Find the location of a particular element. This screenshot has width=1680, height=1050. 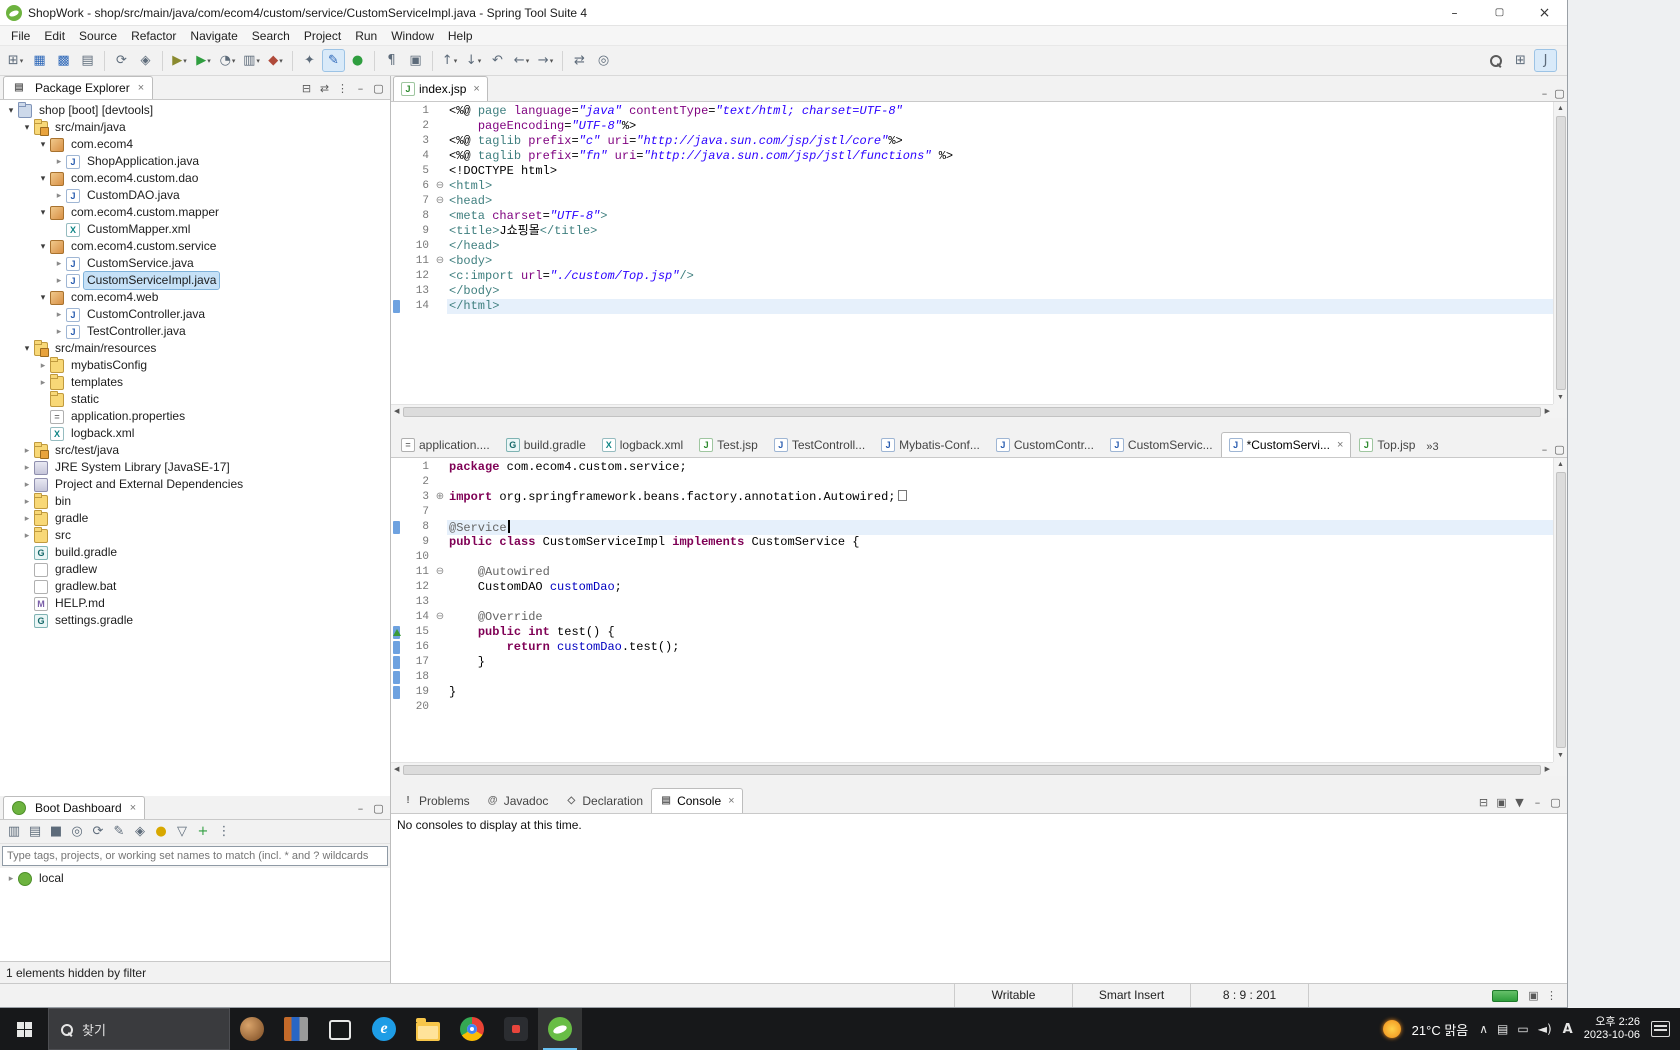

line-number: 2 is located at coordinates (419, 482).